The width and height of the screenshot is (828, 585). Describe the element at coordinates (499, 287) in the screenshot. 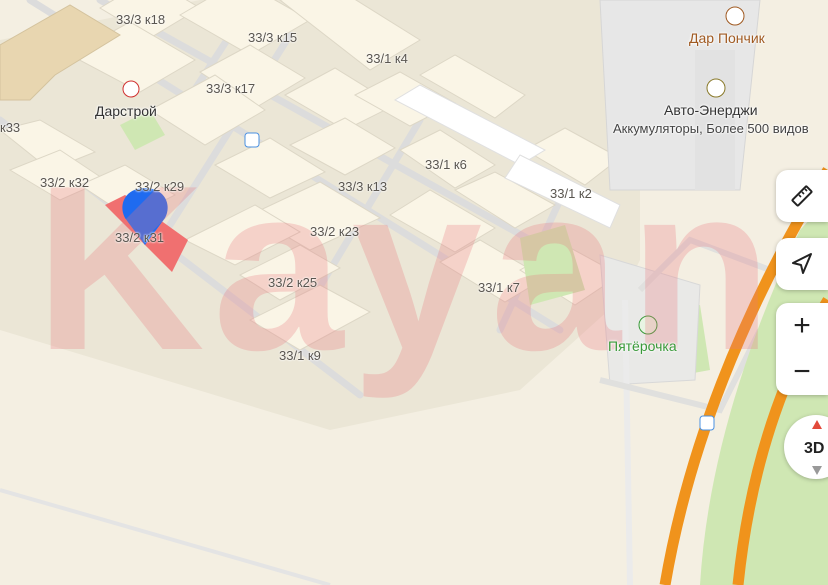

I see `building-label: 33/1 к7` at that location.